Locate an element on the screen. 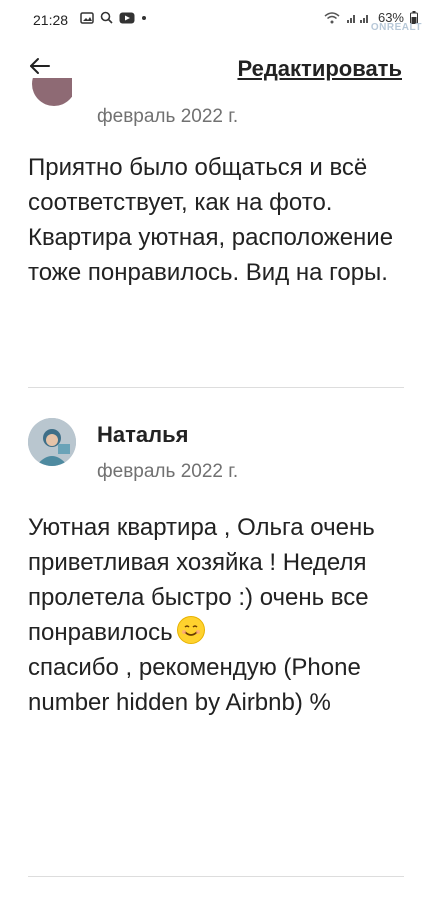 The height and width of the screenshot is (910, 432). signal-icon is located at coordinates (357, 18).